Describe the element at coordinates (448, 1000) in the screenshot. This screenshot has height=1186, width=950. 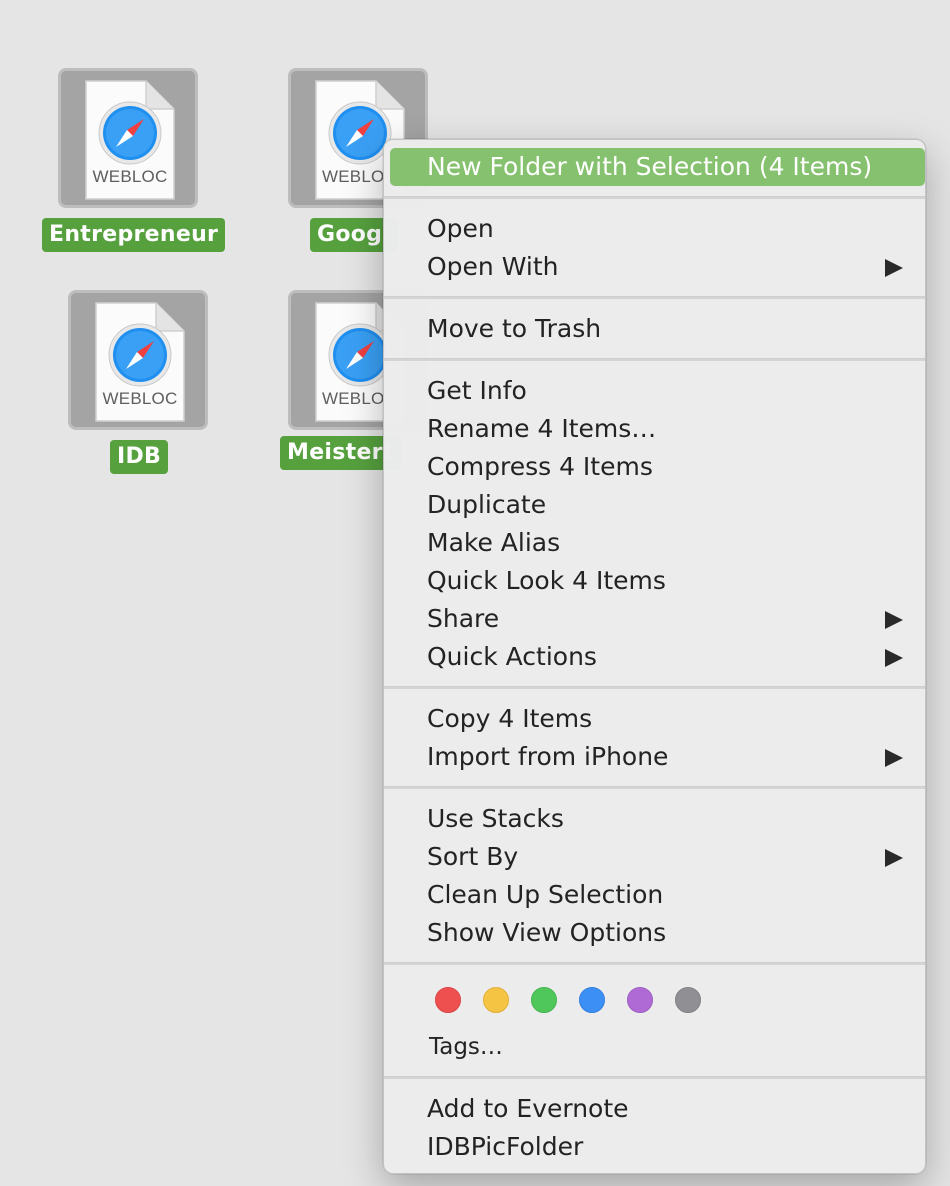
I see `red-tag-dot` at that location.